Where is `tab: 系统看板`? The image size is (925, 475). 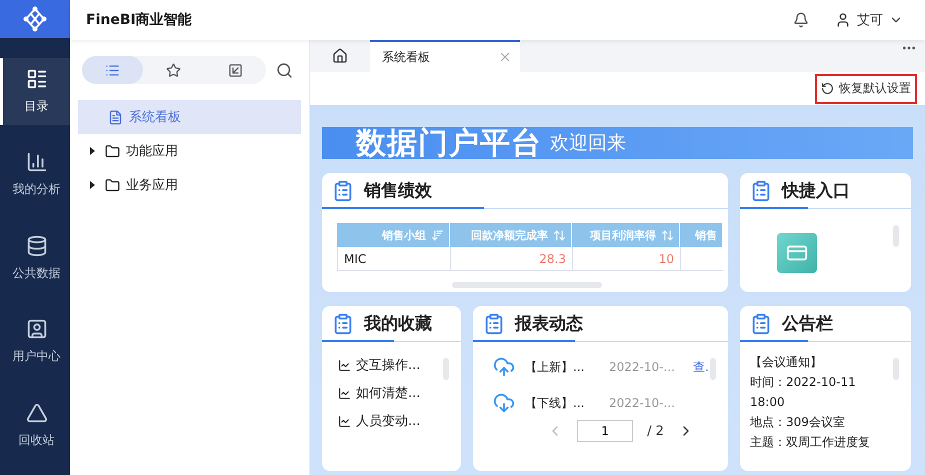 tab: 系统看板 is located at coordinates (445, 56).